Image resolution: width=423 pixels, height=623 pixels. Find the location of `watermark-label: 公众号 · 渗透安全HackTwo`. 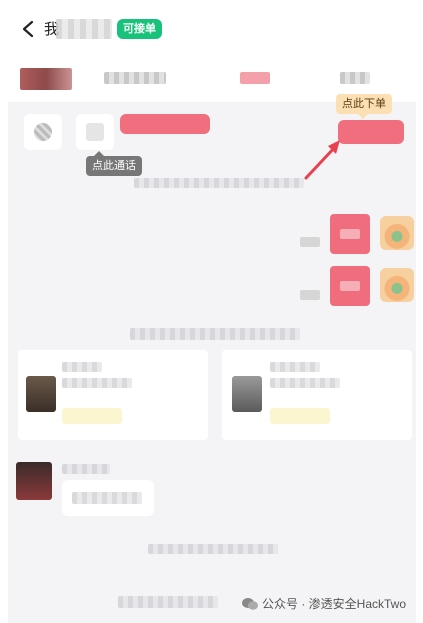

watermark-label: 公众号 · 渗透安全HackTwo is located at coordinates (334, 604).